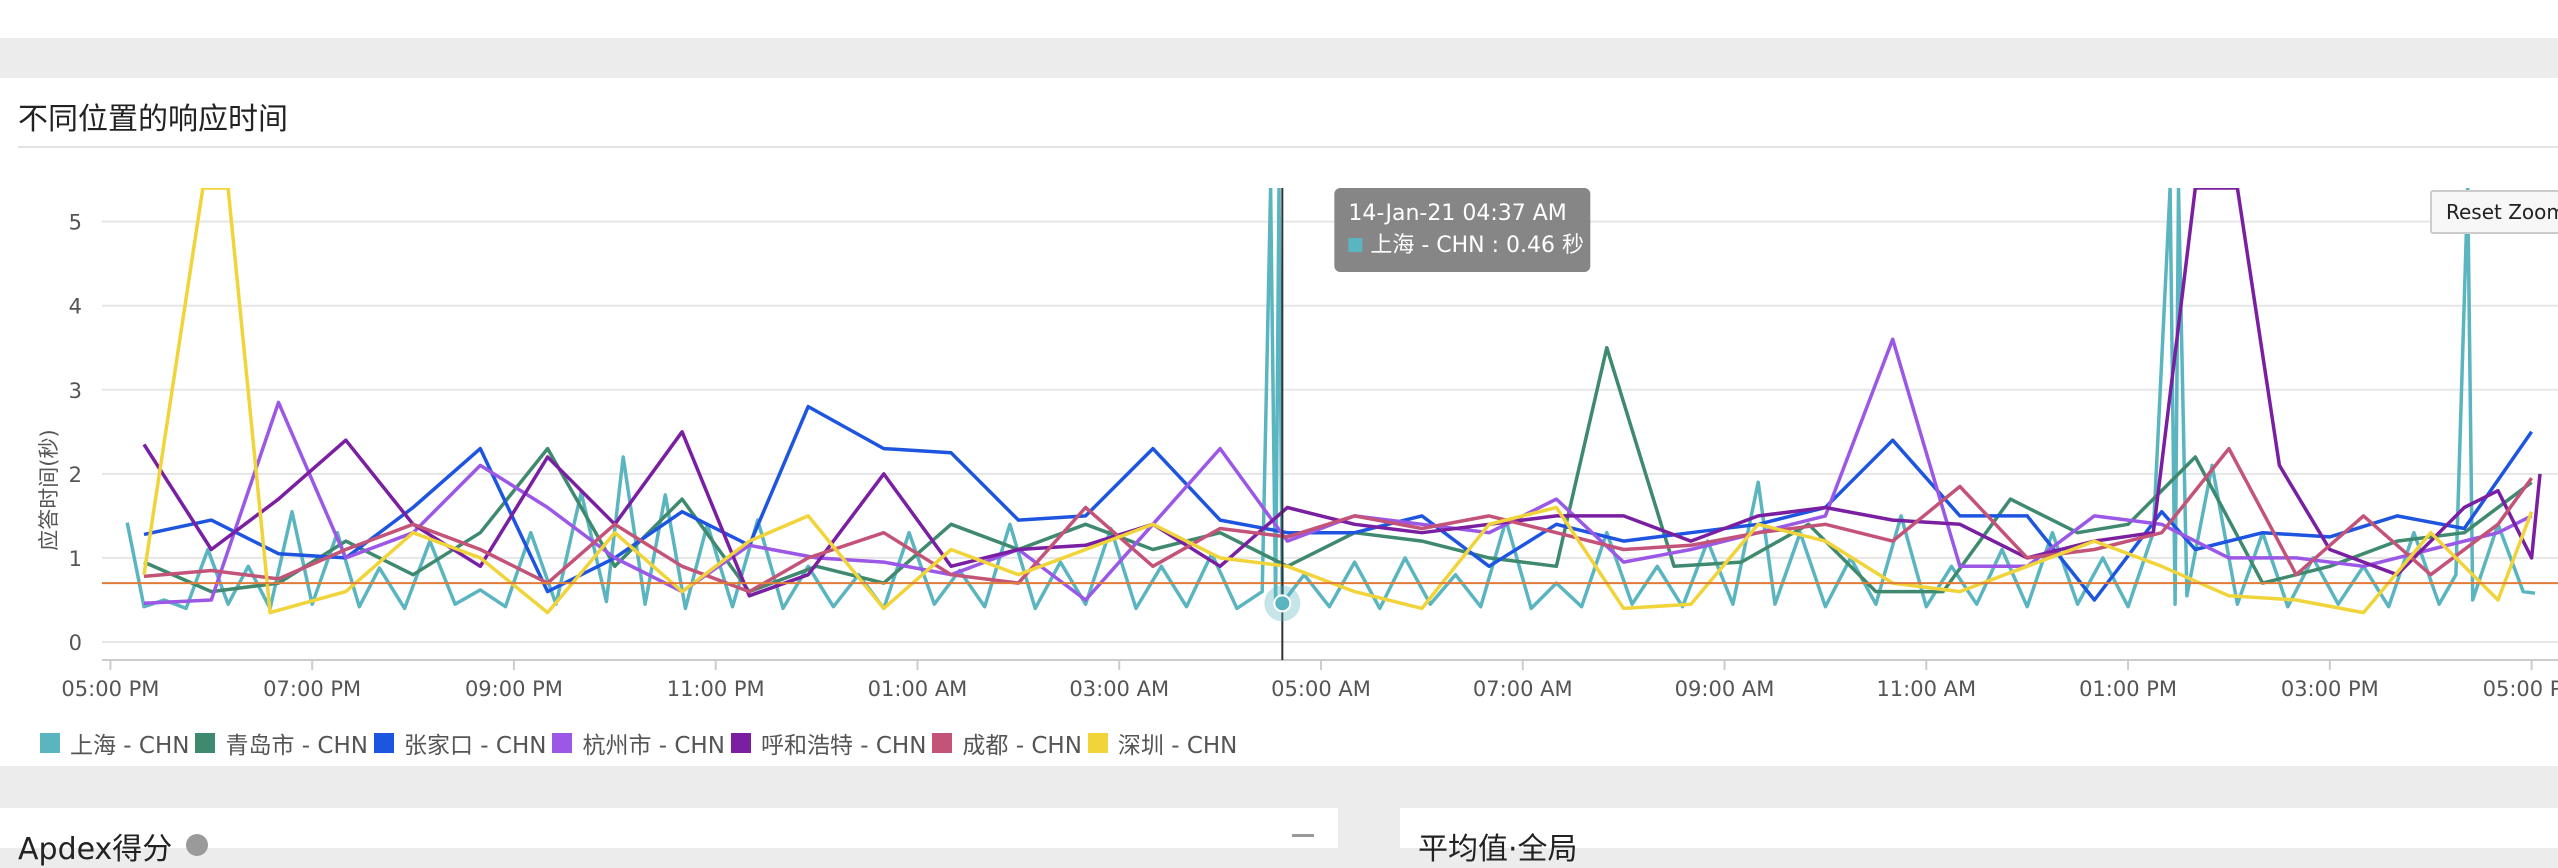 The height and width of the screenshot is (868, 2558). I want to click on x-tick-label: 01:00 PM, so click(2128, 689).